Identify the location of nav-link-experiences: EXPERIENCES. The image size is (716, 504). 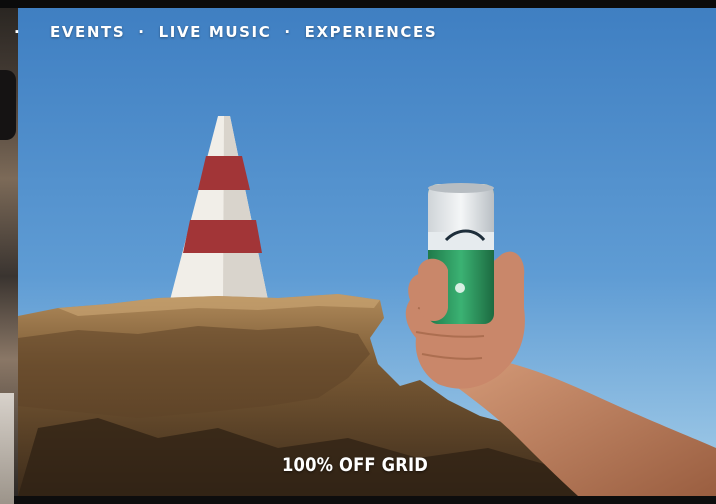
(371, 32).